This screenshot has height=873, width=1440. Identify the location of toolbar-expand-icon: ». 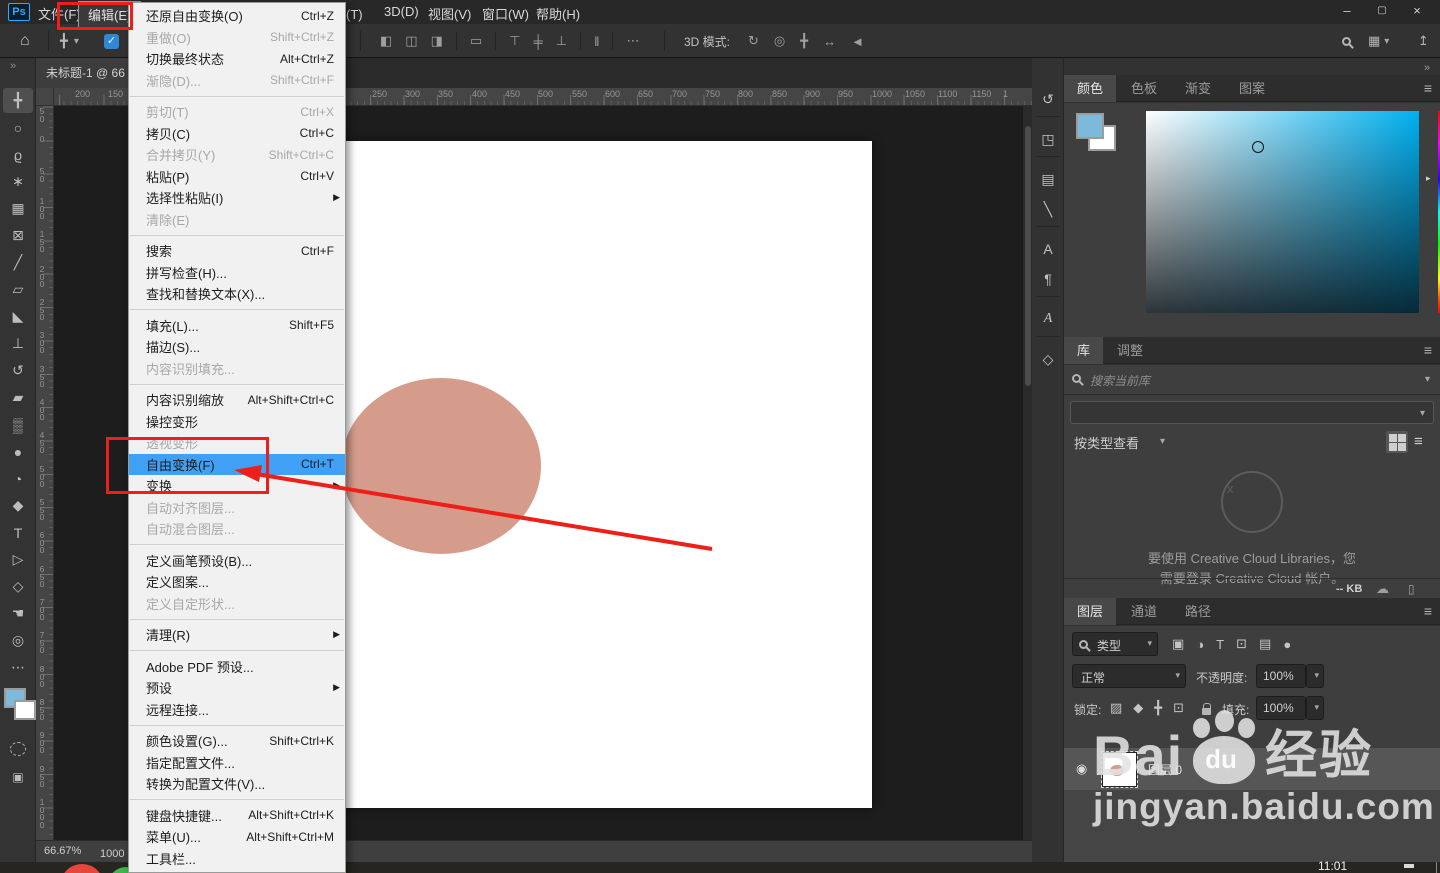
(13, 66).